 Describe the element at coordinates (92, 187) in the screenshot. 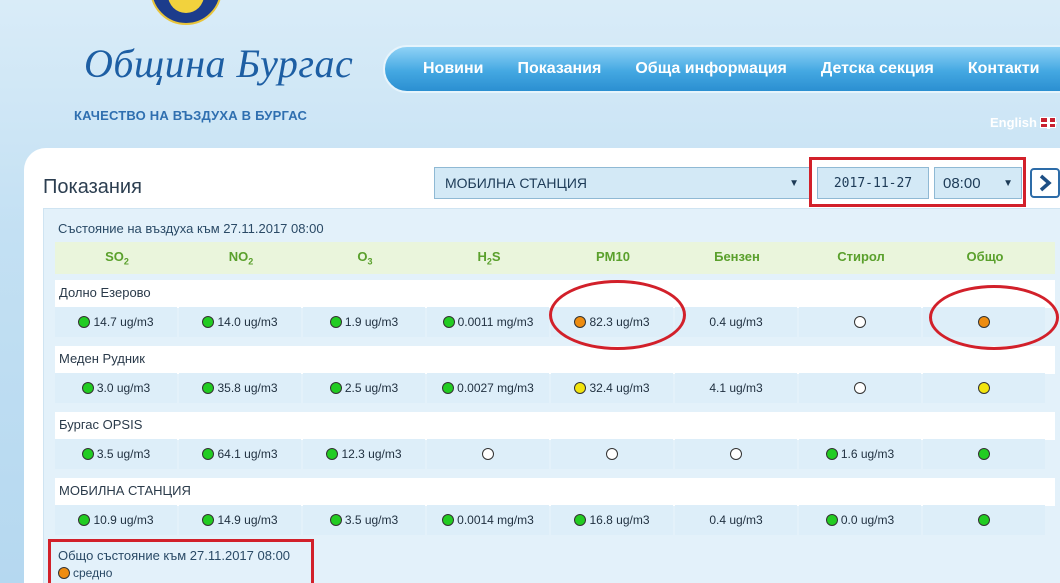

I see `page-title: Показания` at that location.